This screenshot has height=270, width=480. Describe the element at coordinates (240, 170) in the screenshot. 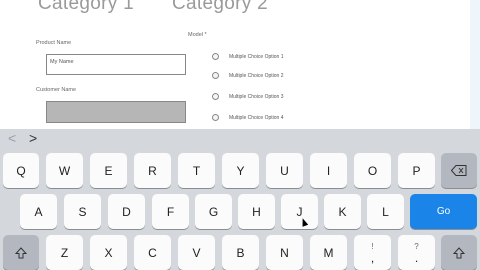

I see `key-y: Y` at that location.